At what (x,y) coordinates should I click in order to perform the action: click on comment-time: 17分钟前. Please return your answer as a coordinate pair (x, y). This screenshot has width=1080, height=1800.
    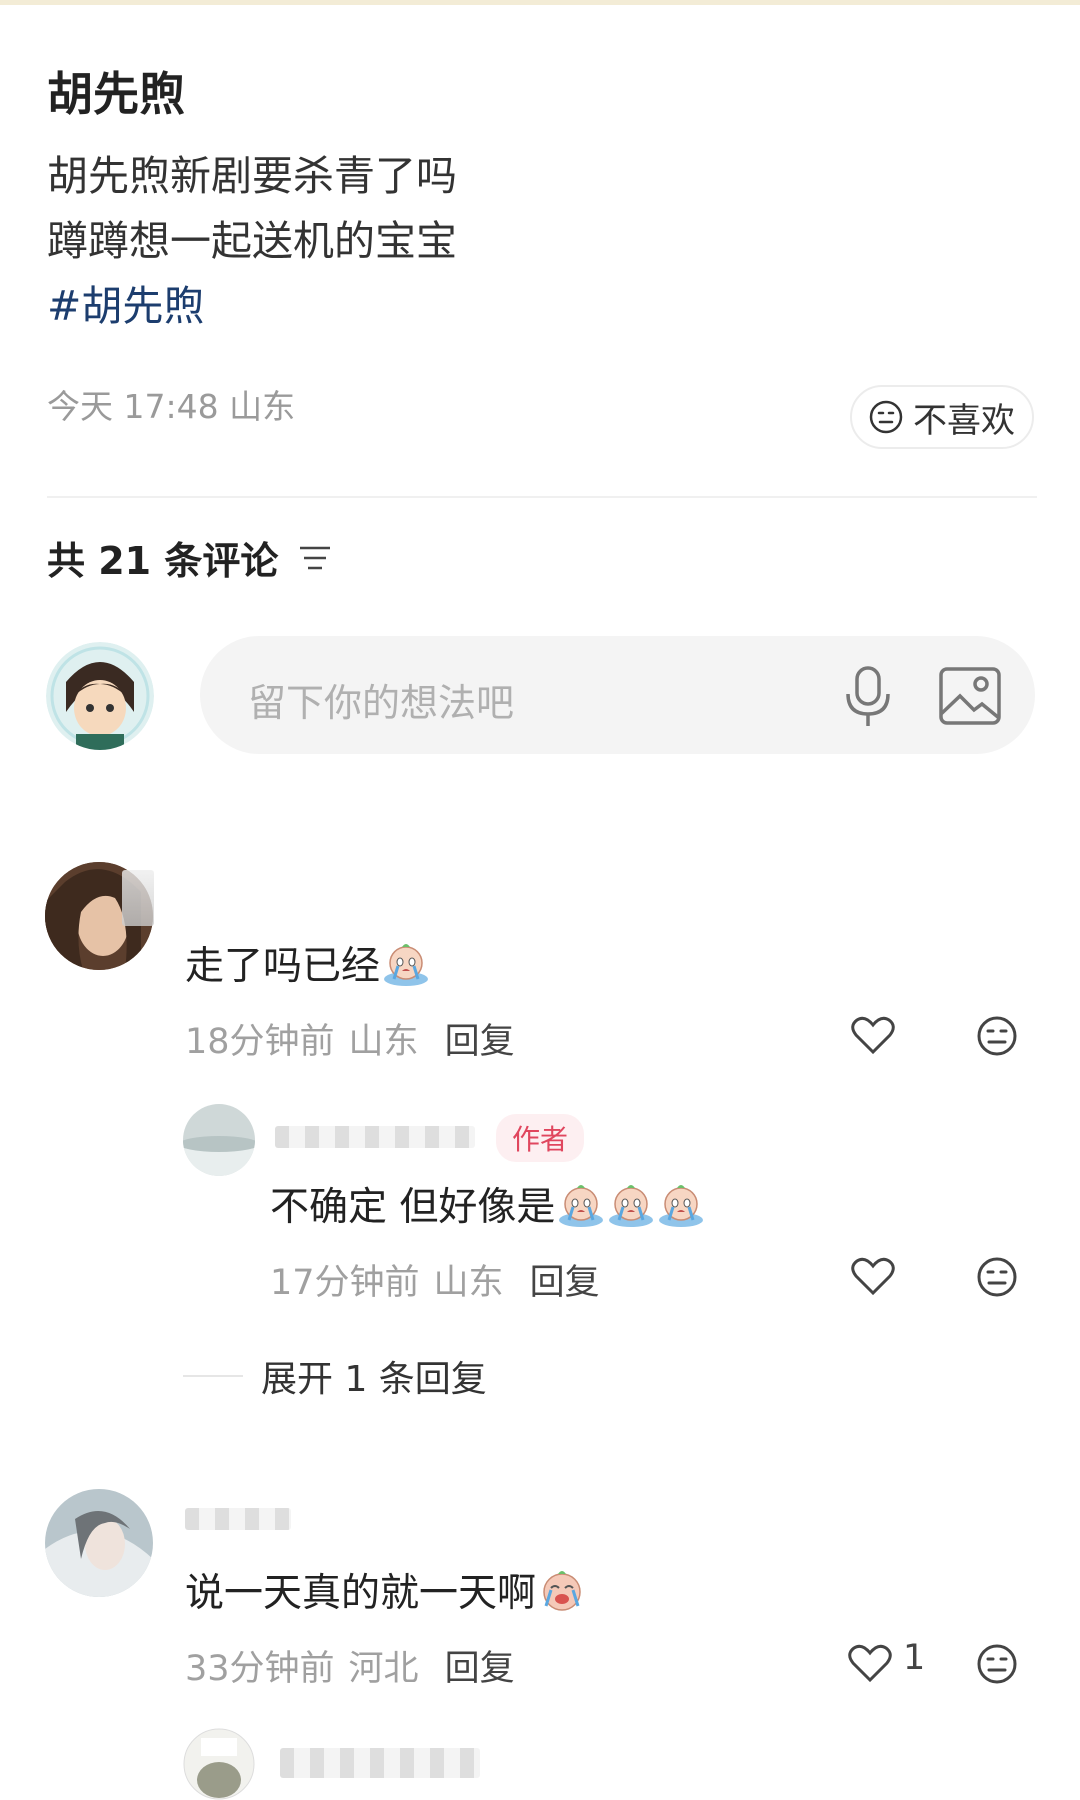
    Looking at the image, I should click on (345, 1283).